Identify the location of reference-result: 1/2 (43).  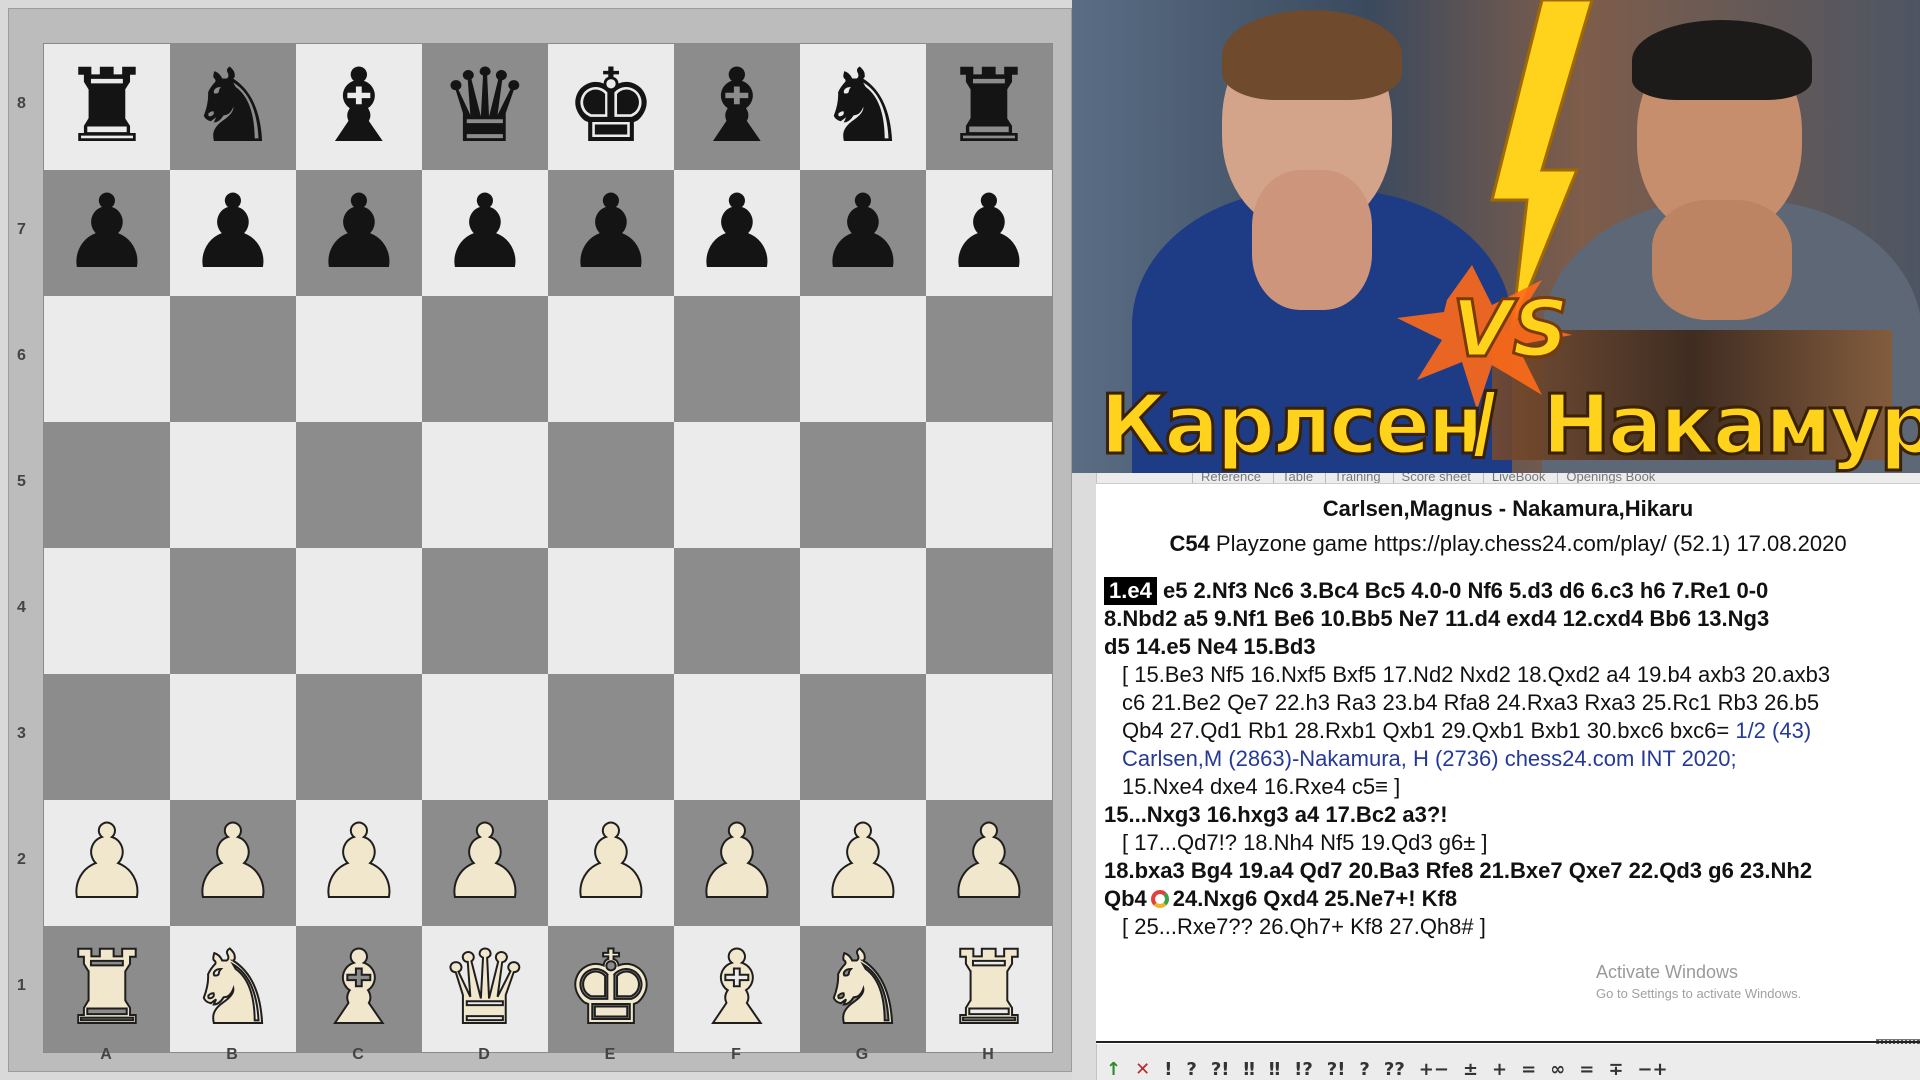
(1773, 730).